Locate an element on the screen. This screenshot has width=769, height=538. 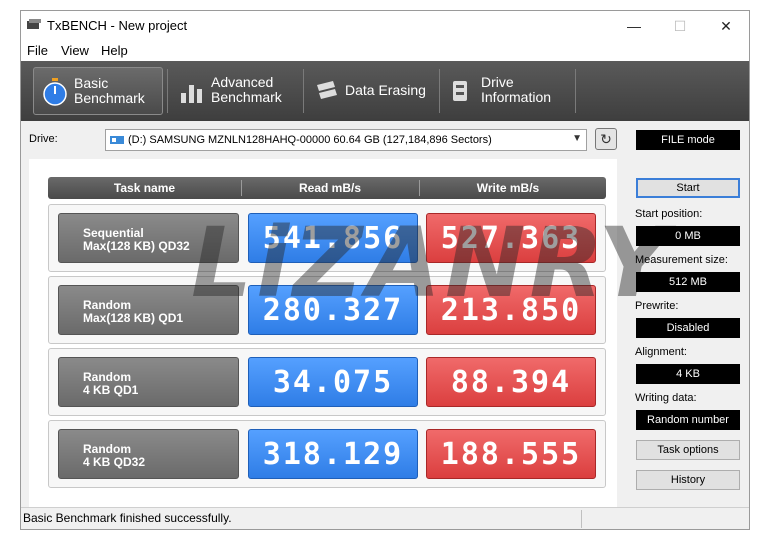
start-position-value: 0 MB is located at coordinates (688, 236).